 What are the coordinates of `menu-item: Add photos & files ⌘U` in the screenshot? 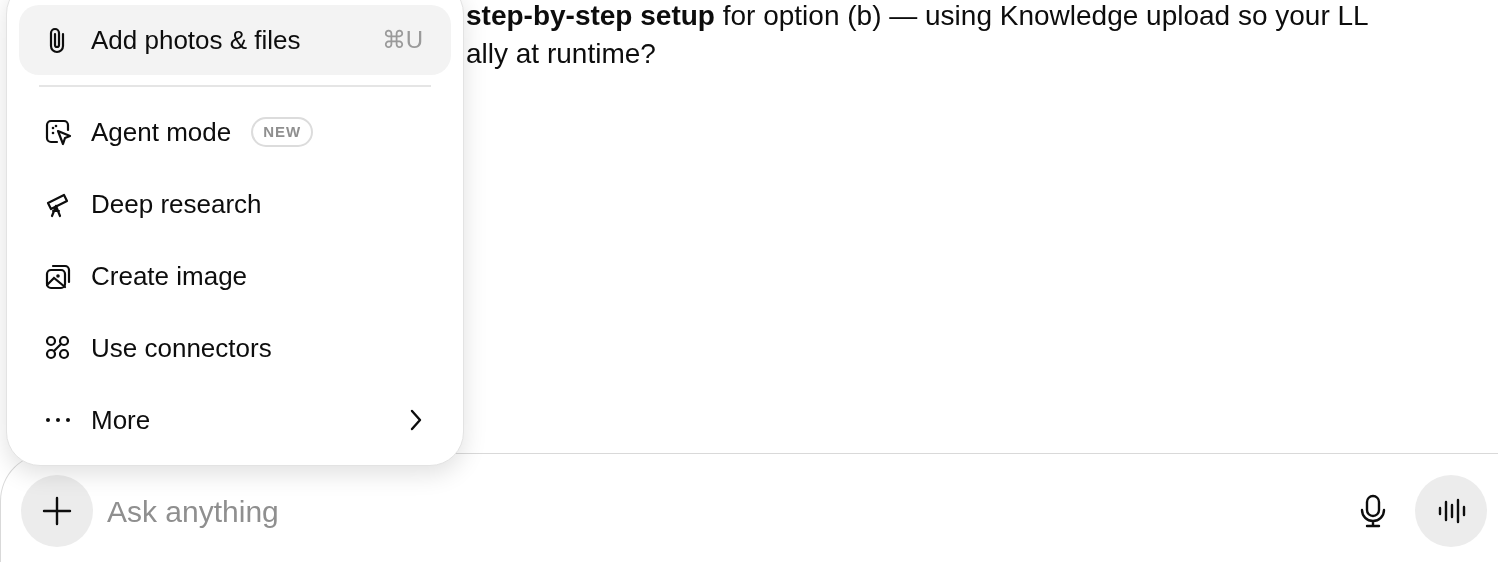 It's located at (235, 40).